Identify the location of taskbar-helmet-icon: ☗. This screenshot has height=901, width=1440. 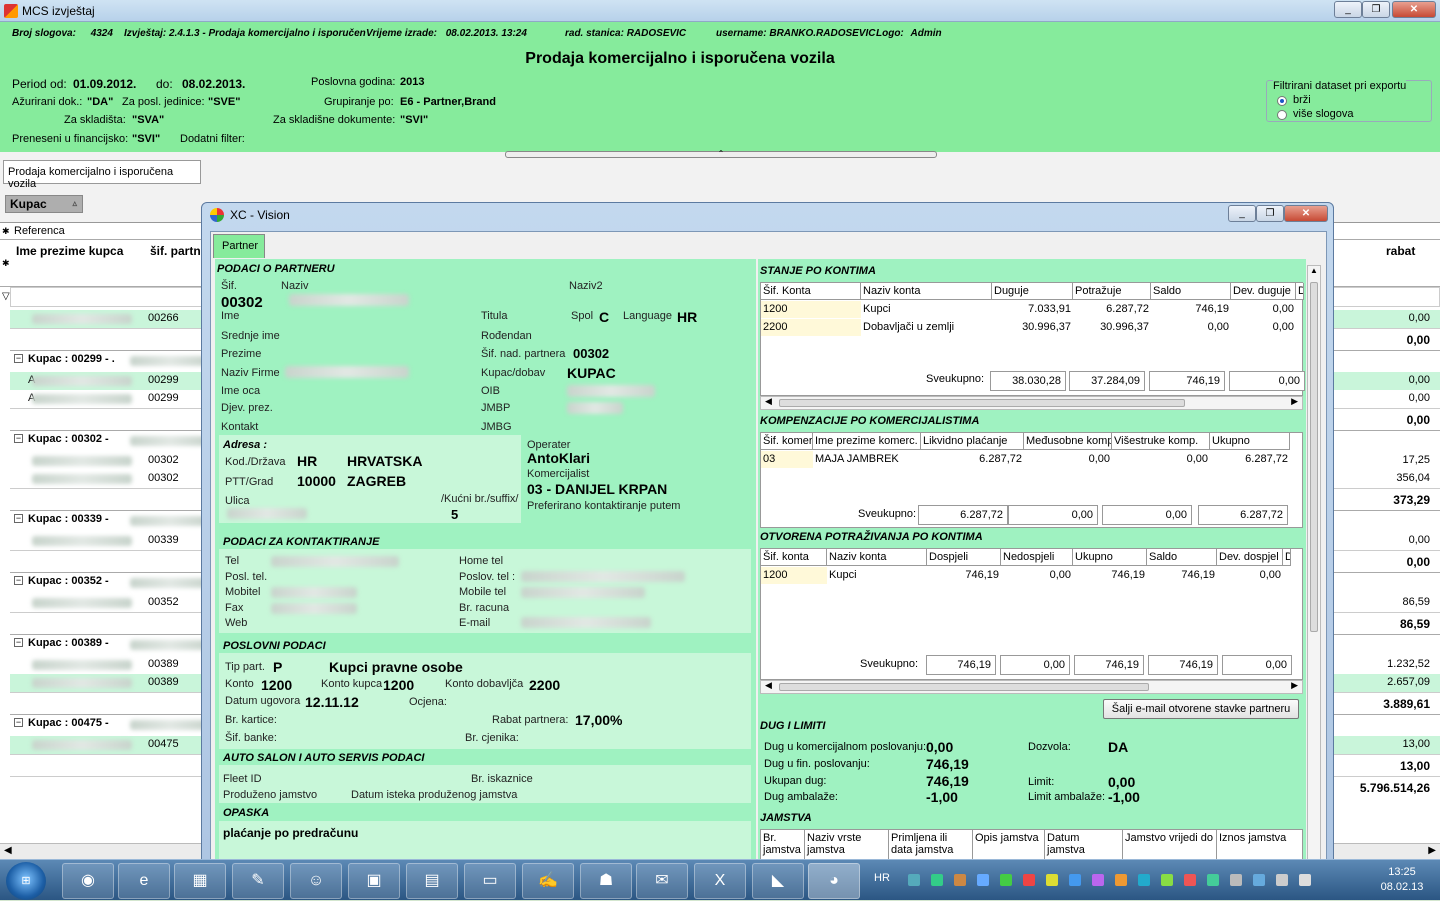
(606, 881).